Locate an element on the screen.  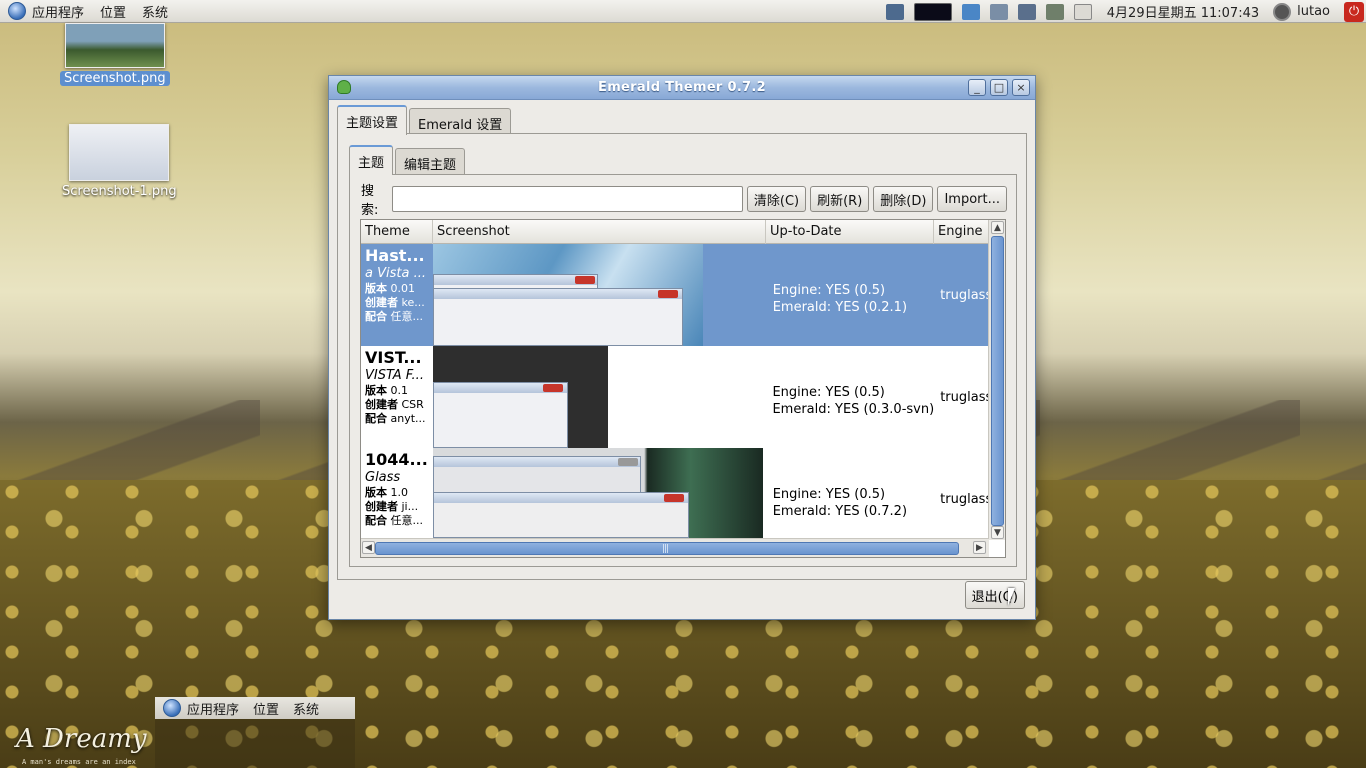
emerald-status: Emerald: YES (0.2.1) is located at coordinates (840, 307).